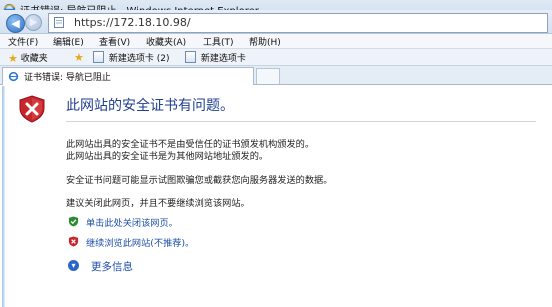 The height and width of the screenshot is (307, 552). Describe the element at coordinates (158, 203) in the screenshot. I see `recommendation-text: 建议关闭此网页，并且不要继续浏览该网站。` at that location.